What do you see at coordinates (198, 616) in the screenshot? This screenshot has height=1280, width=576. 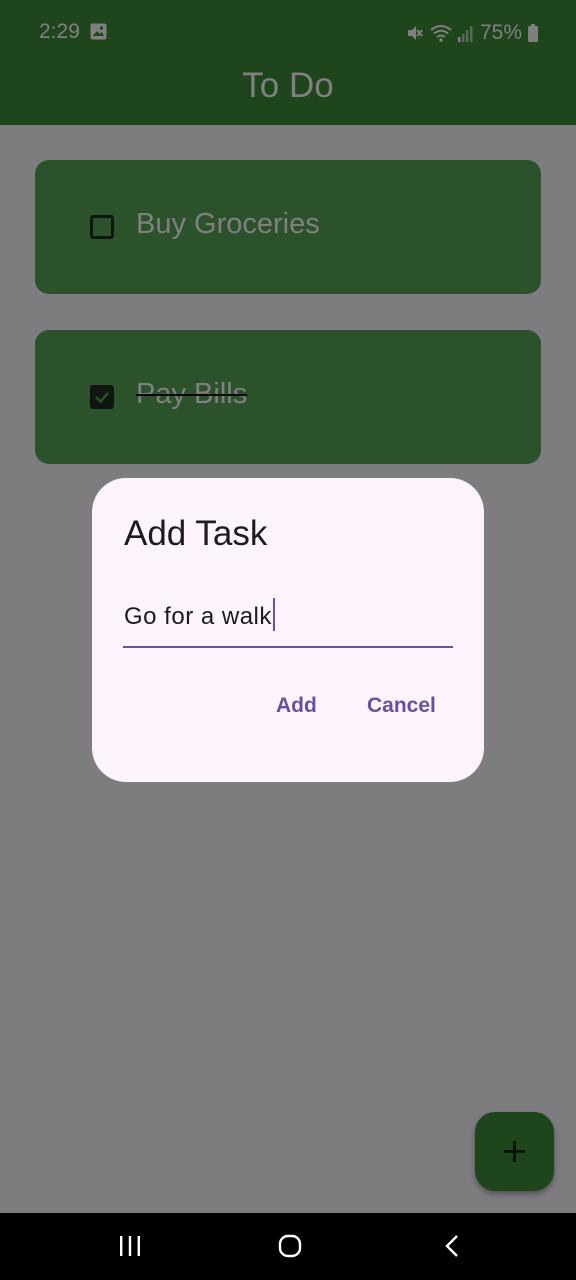 I see `task-input-value: Go for a walk` at bounding box center [198, 616].